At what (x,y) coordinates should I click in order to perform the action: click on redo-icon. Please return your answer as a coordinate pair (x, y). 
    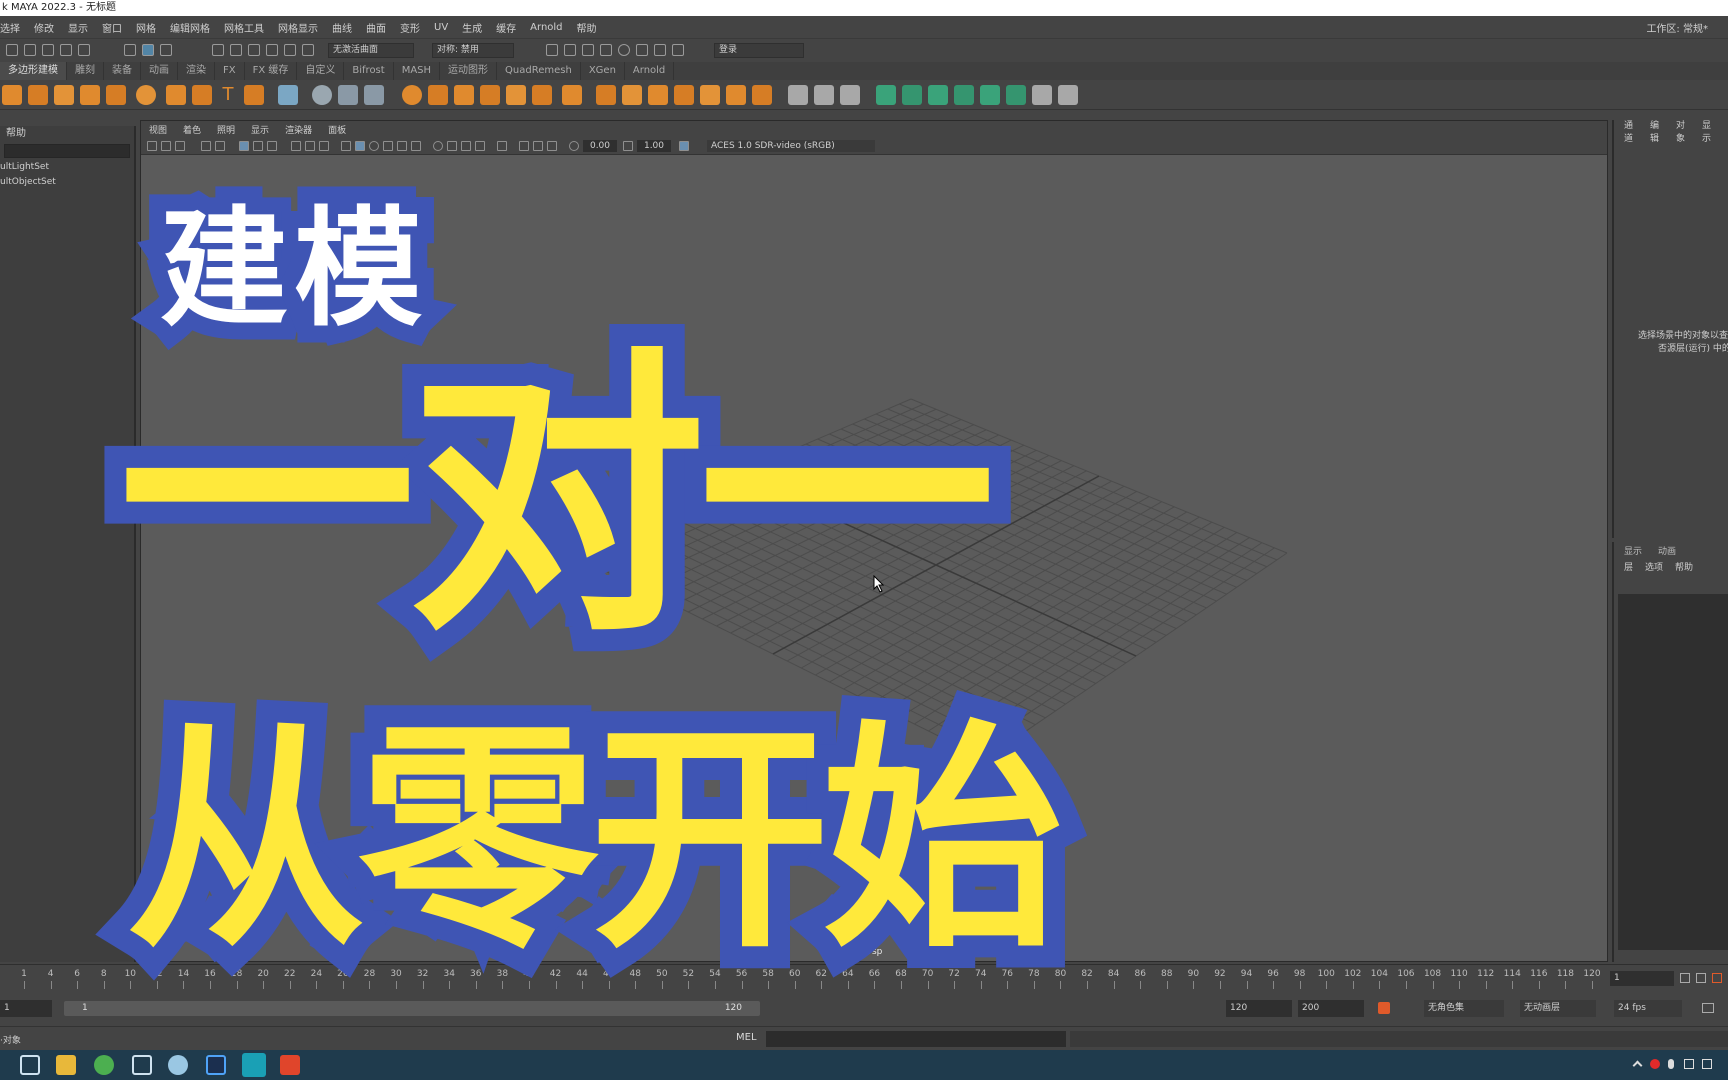
    Looking at the image, I should click on (84, 50).